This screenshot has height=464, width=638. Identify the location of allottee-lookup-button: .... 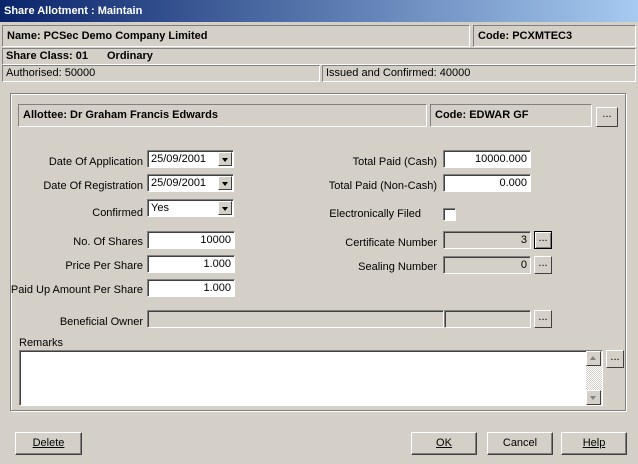
(607, 117).